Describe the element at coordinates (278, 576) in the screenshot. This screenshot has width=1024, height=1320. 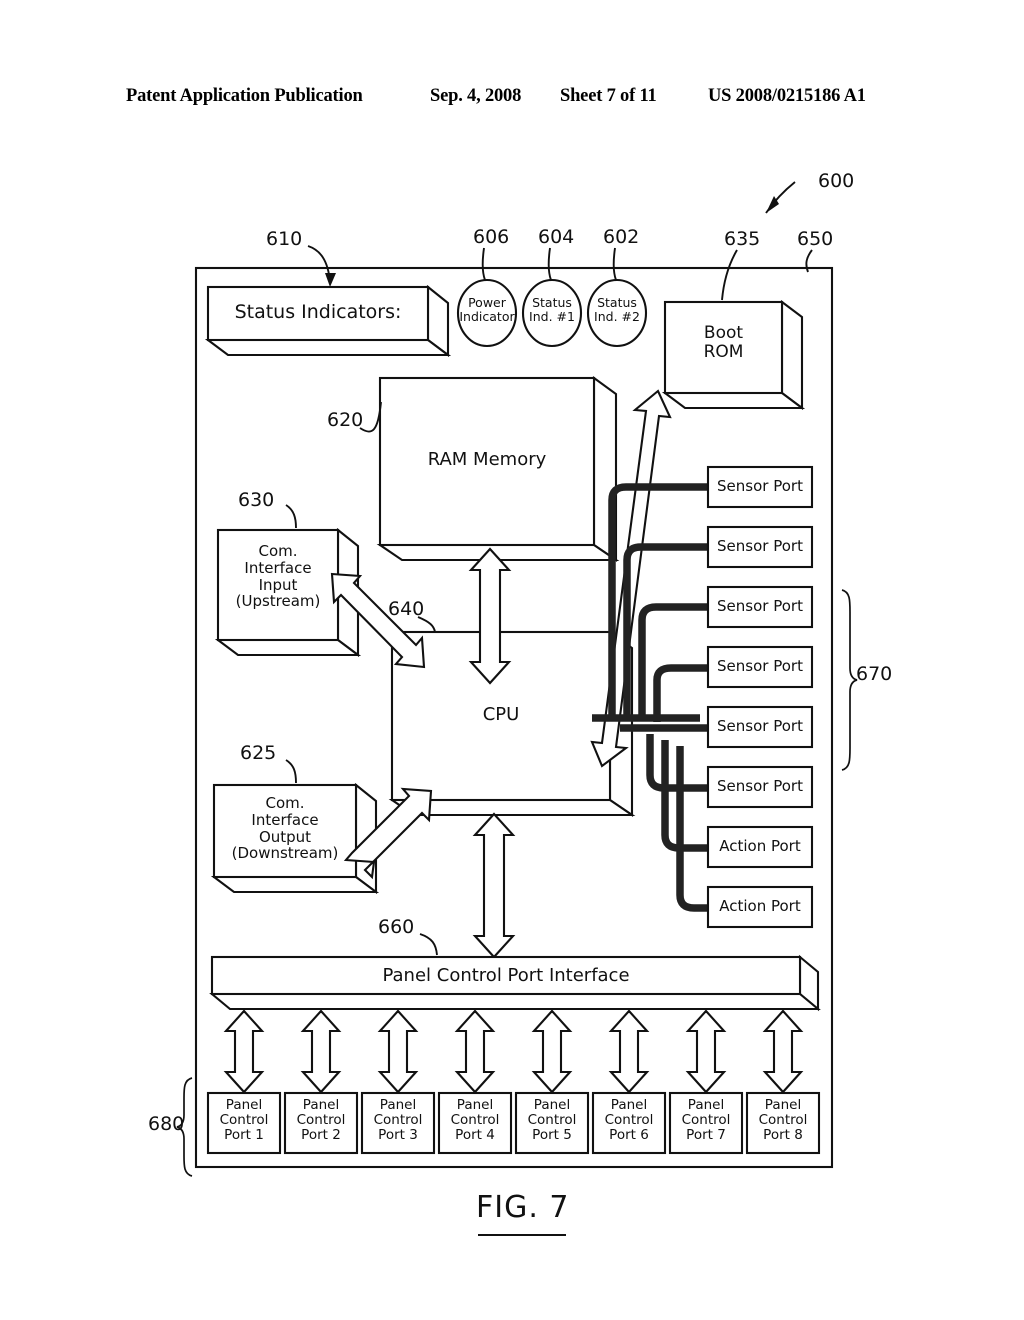
I see `com-interface-input-label: Com. Interface Input (Upstream)` at that location.